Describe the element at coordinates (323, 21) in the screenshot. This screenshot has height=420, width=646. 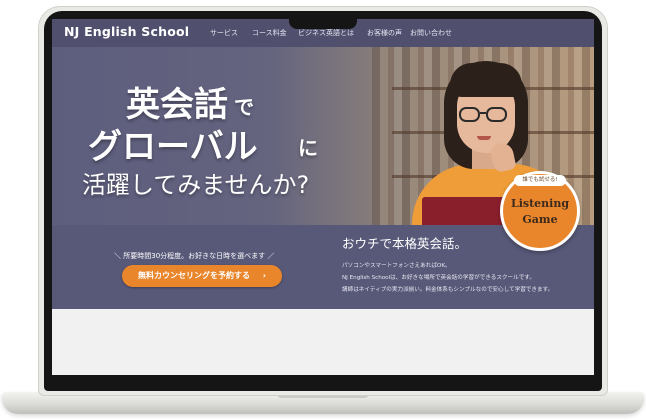
I see `camera-notch` at that location.